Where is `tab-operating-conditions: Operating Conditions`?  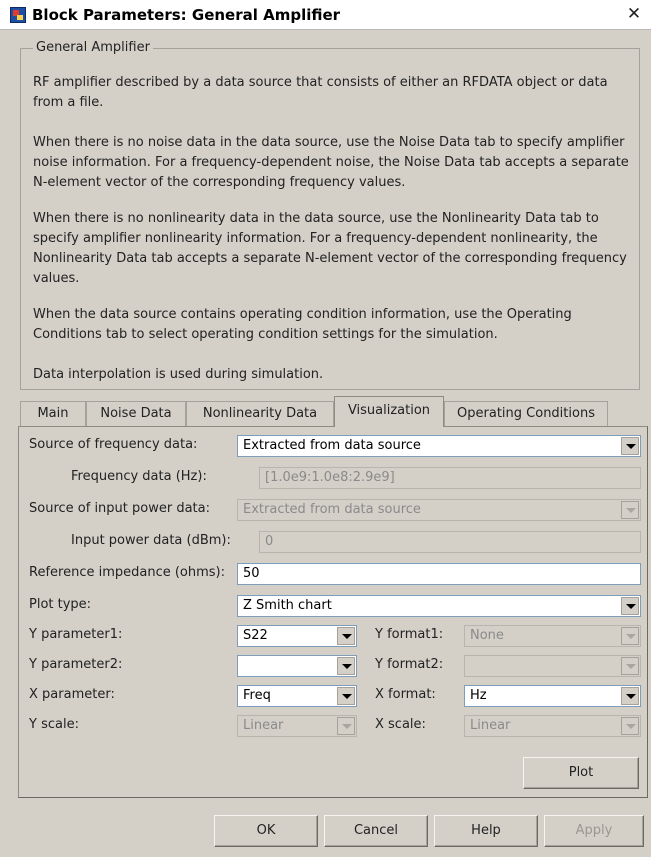
tab-operating-conditions: Operating Conditions is located at coordinates (526, 413).